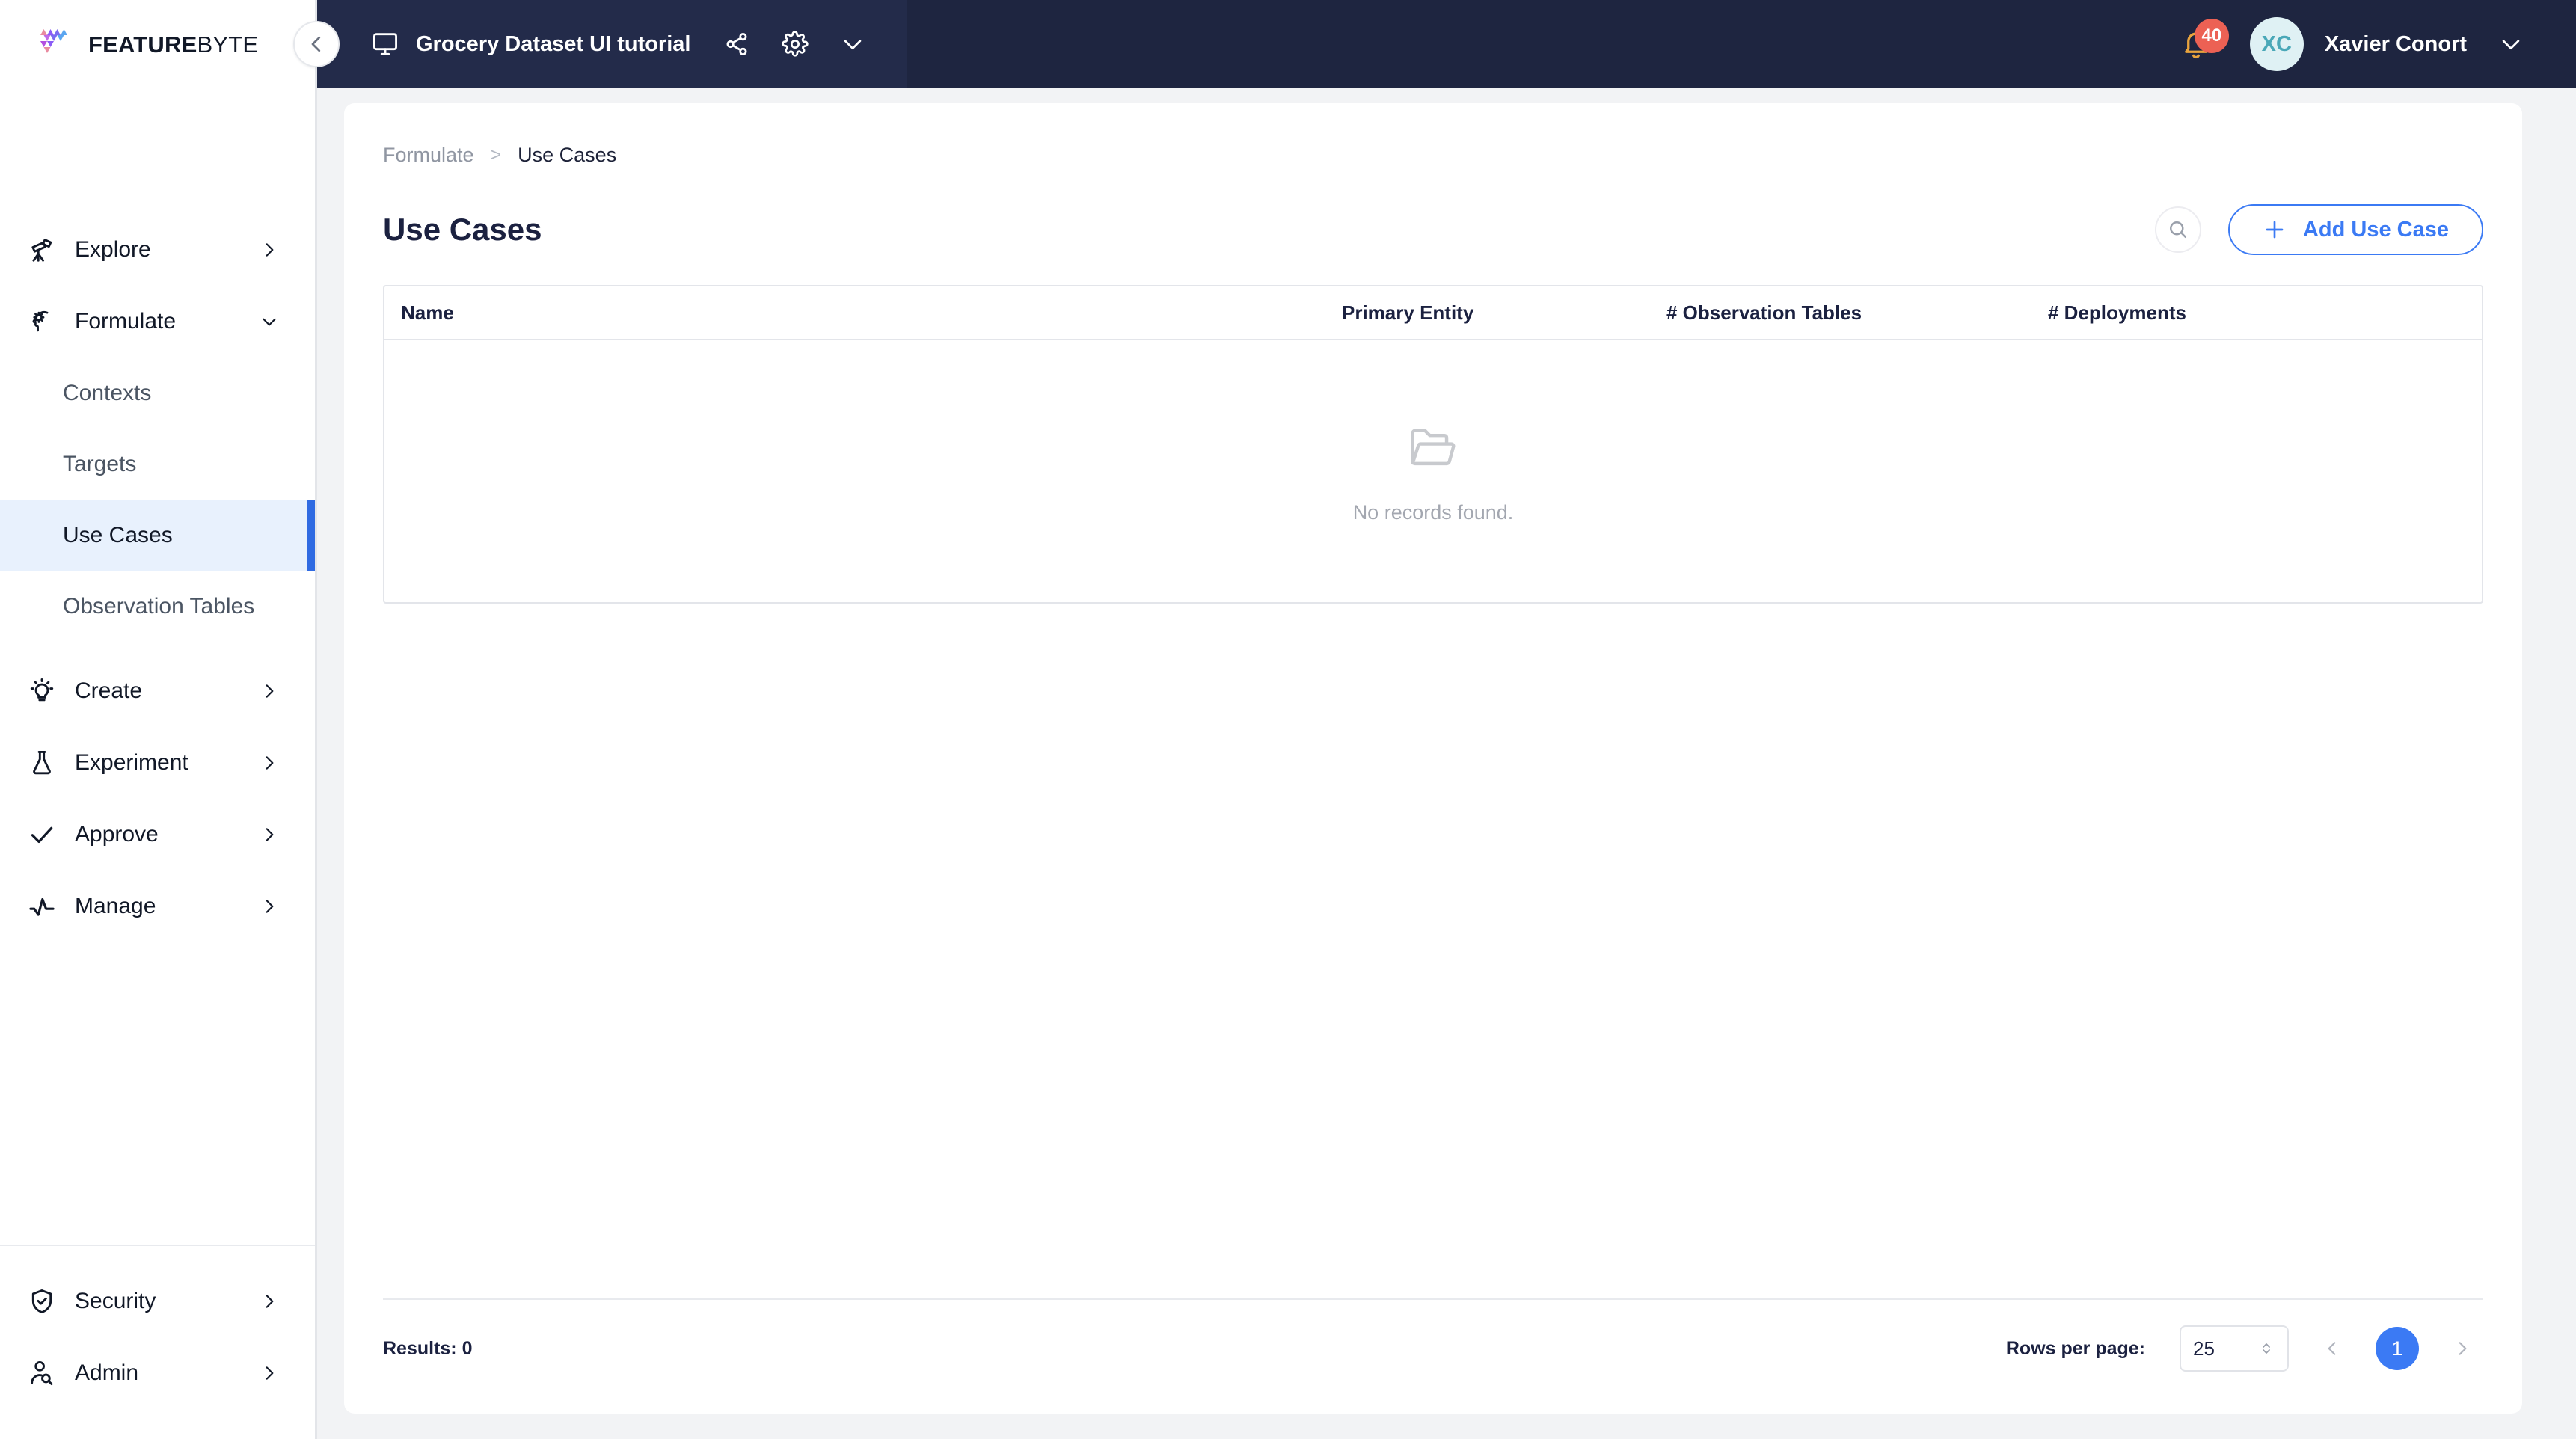  Describe the element at coordinates (2395, 44) in the screenshot. I see `user-name: Xavier Conort` at that location.